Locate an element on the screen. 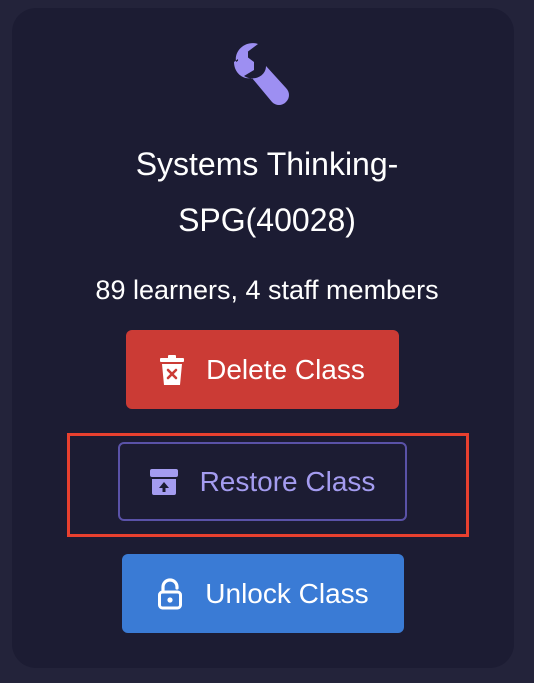  unlock-icon is located at coordinates (170, 593).